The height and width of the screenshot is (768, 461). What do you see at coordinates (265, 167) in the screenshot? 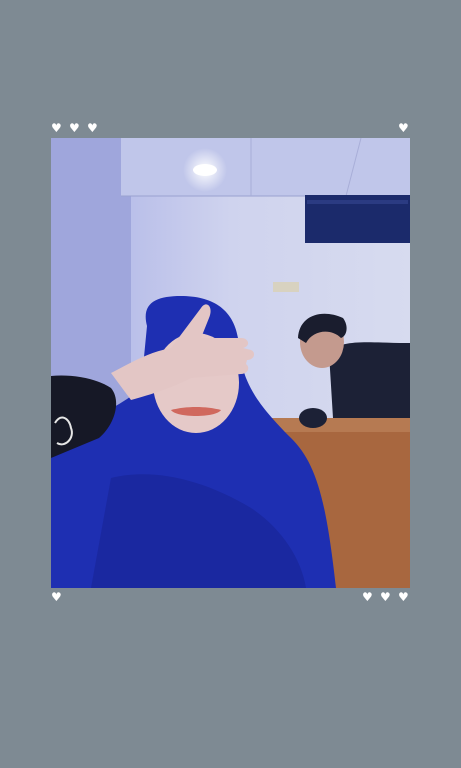
I see `ceiling` at bounding box center [265, 167].